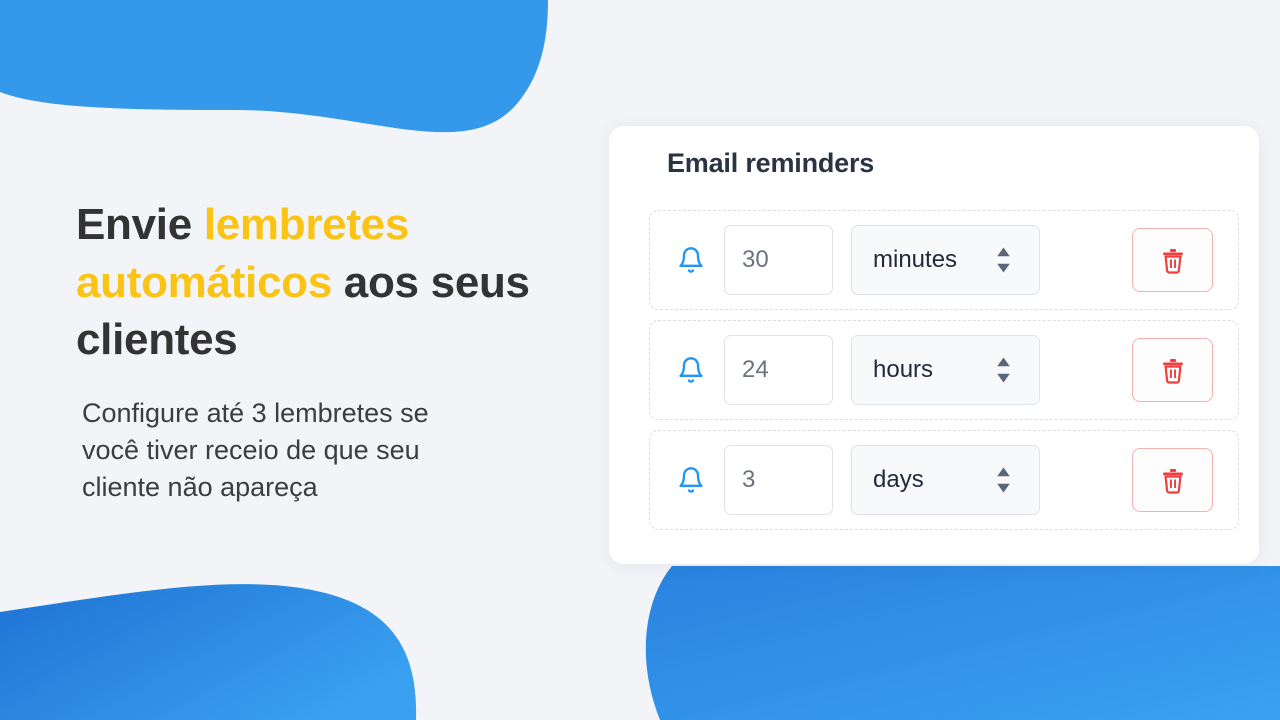 This screenshot has width=1280, height=720. What do you see at coordinates (962, 643) in the screenshot?
I see `blob-bottom-right` at bounding box center [962, 643].